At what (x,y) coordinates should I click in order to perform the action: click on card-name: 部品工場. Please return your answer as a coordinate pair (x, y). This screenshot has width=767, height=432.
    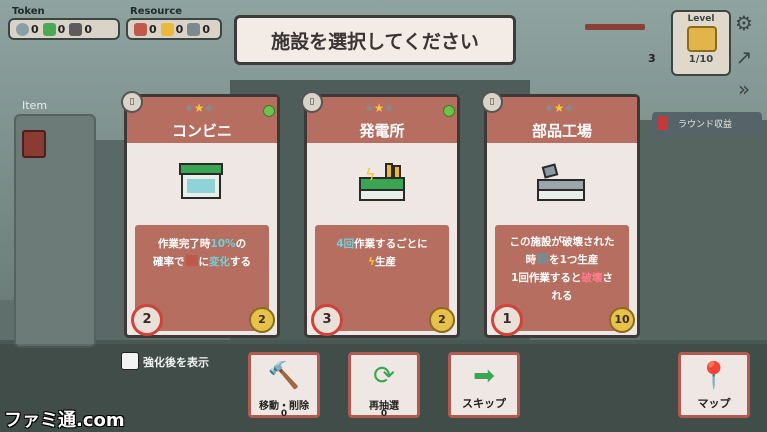
    Looking at the image, I should click on (561, 131).